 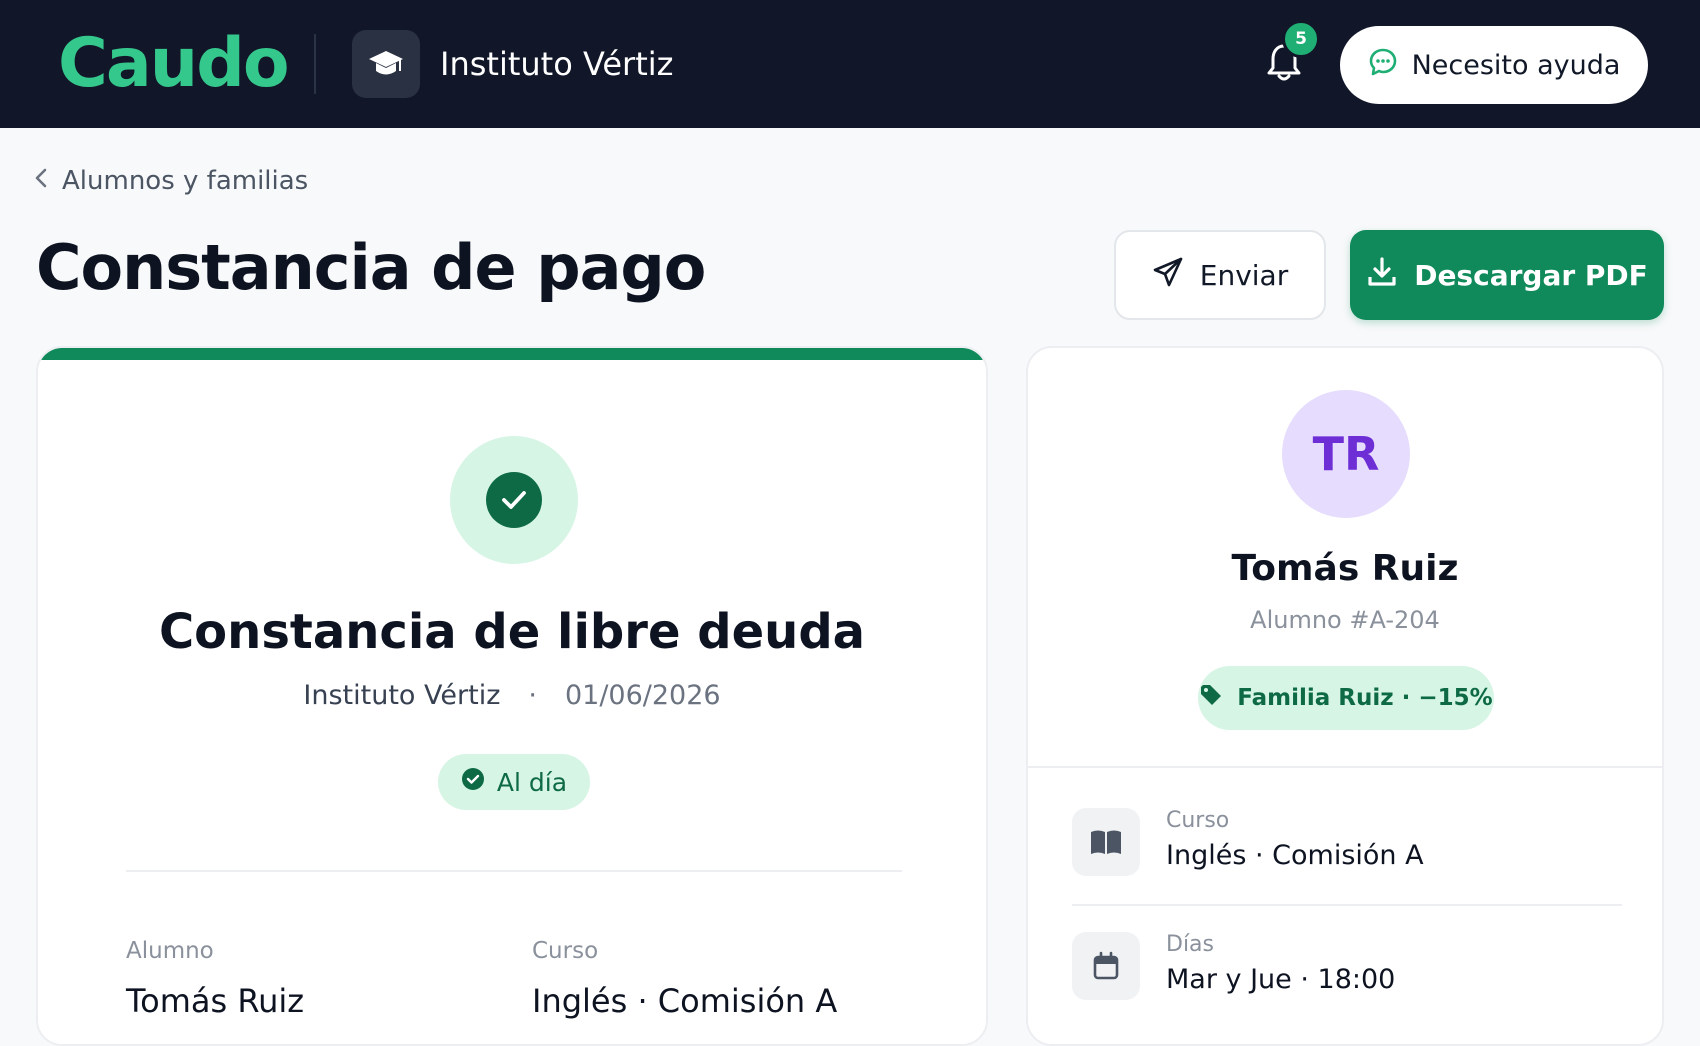 I want to click on graduation-cap-icon, so click(x=386, y=64).